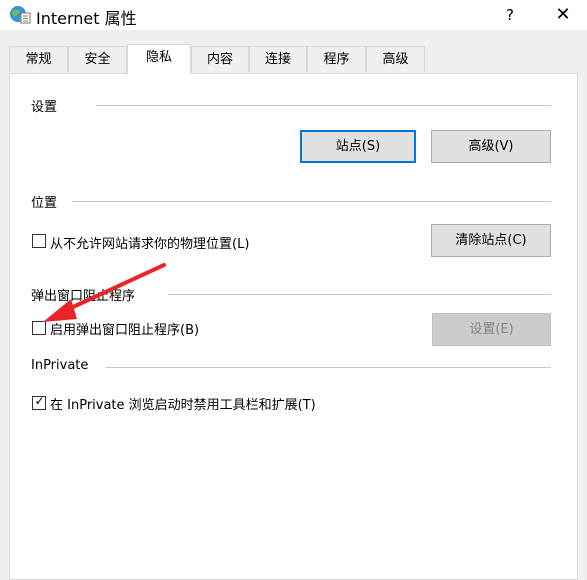  I want to click on settings-heading: 设置, so click(44, 107).